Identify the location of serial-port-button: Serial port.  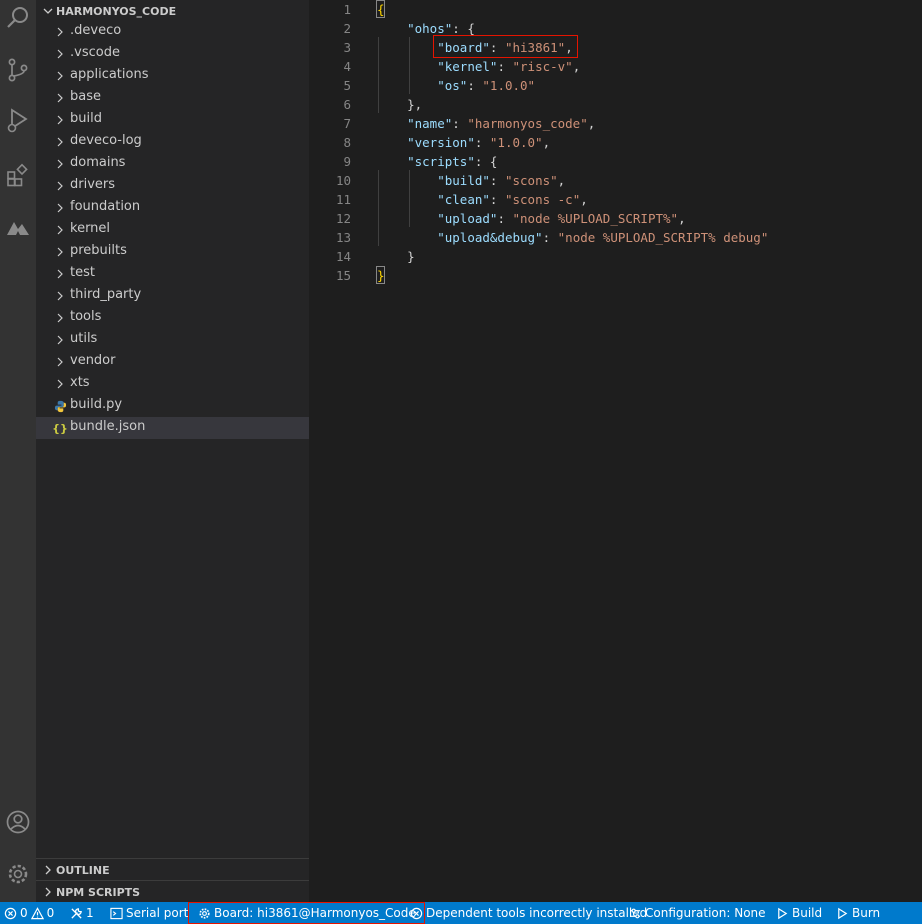
(149, 913).